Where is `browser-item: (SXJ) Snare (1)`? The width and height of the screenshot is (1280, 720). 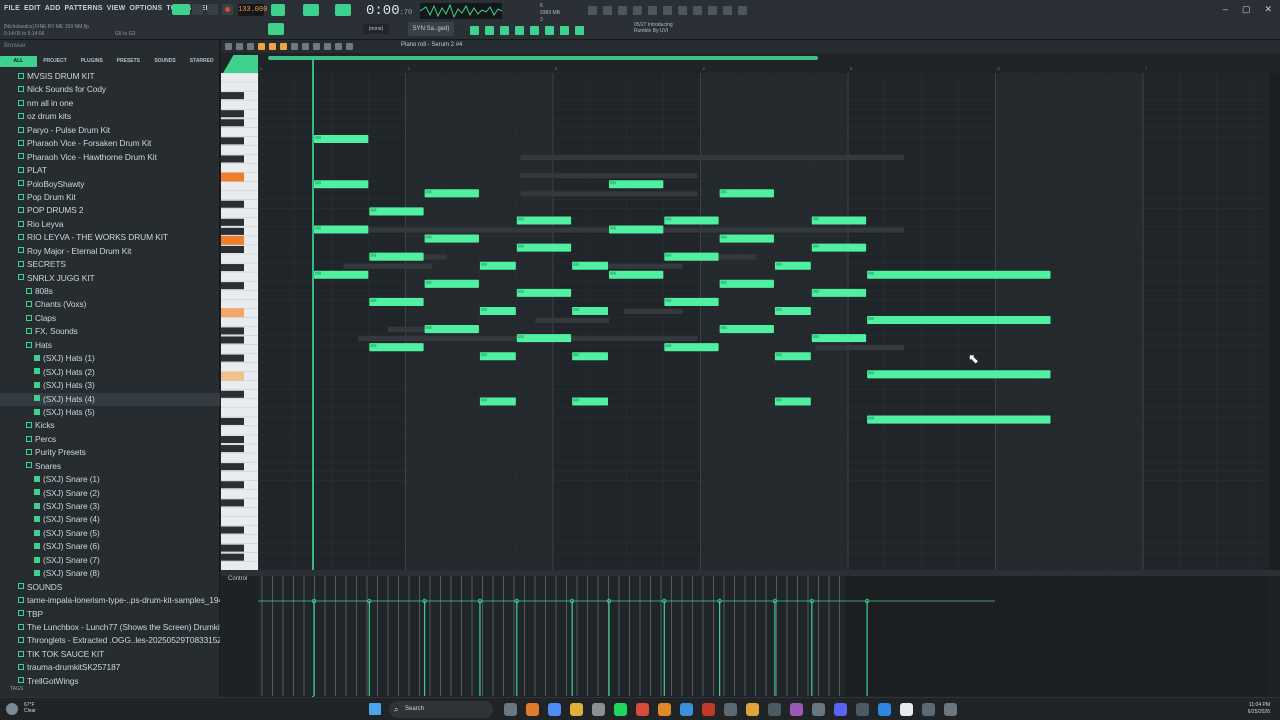 browser-item: (SXJ) Snare (1) is located at coordinates (110, 479).